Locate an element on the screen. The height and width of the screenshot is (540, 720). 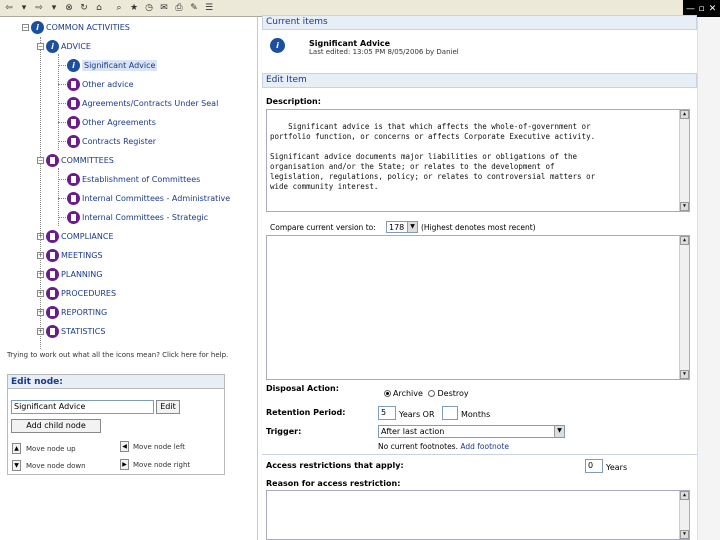
current-item-name: Significant Advice is located at coordinates (349, 43).